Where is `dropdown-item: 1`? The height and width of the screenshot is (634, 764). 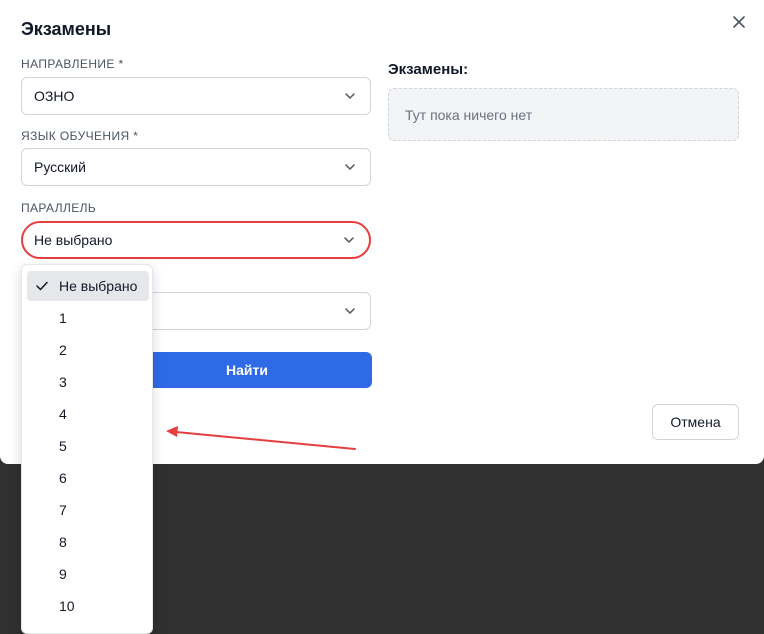
dropdown-item: 1 is located at coordinates (88, 318).